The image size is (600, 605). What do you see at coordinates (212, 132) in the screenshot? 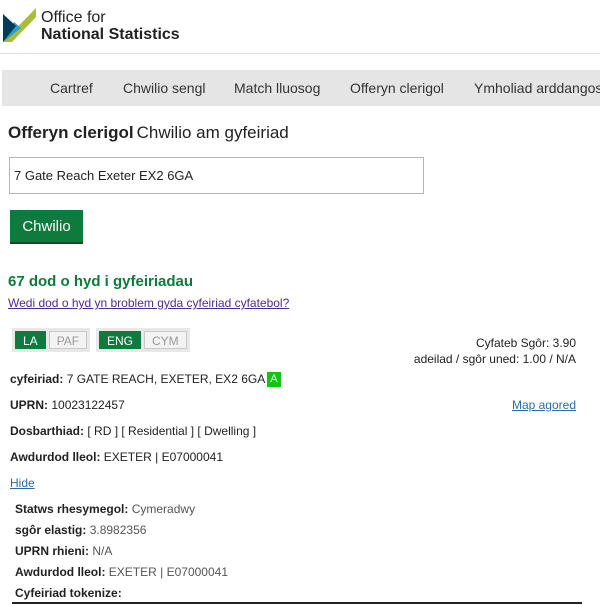
I see `page-title-sub: Chwilio am gyfeiriad` at bounding box center [212, 132].